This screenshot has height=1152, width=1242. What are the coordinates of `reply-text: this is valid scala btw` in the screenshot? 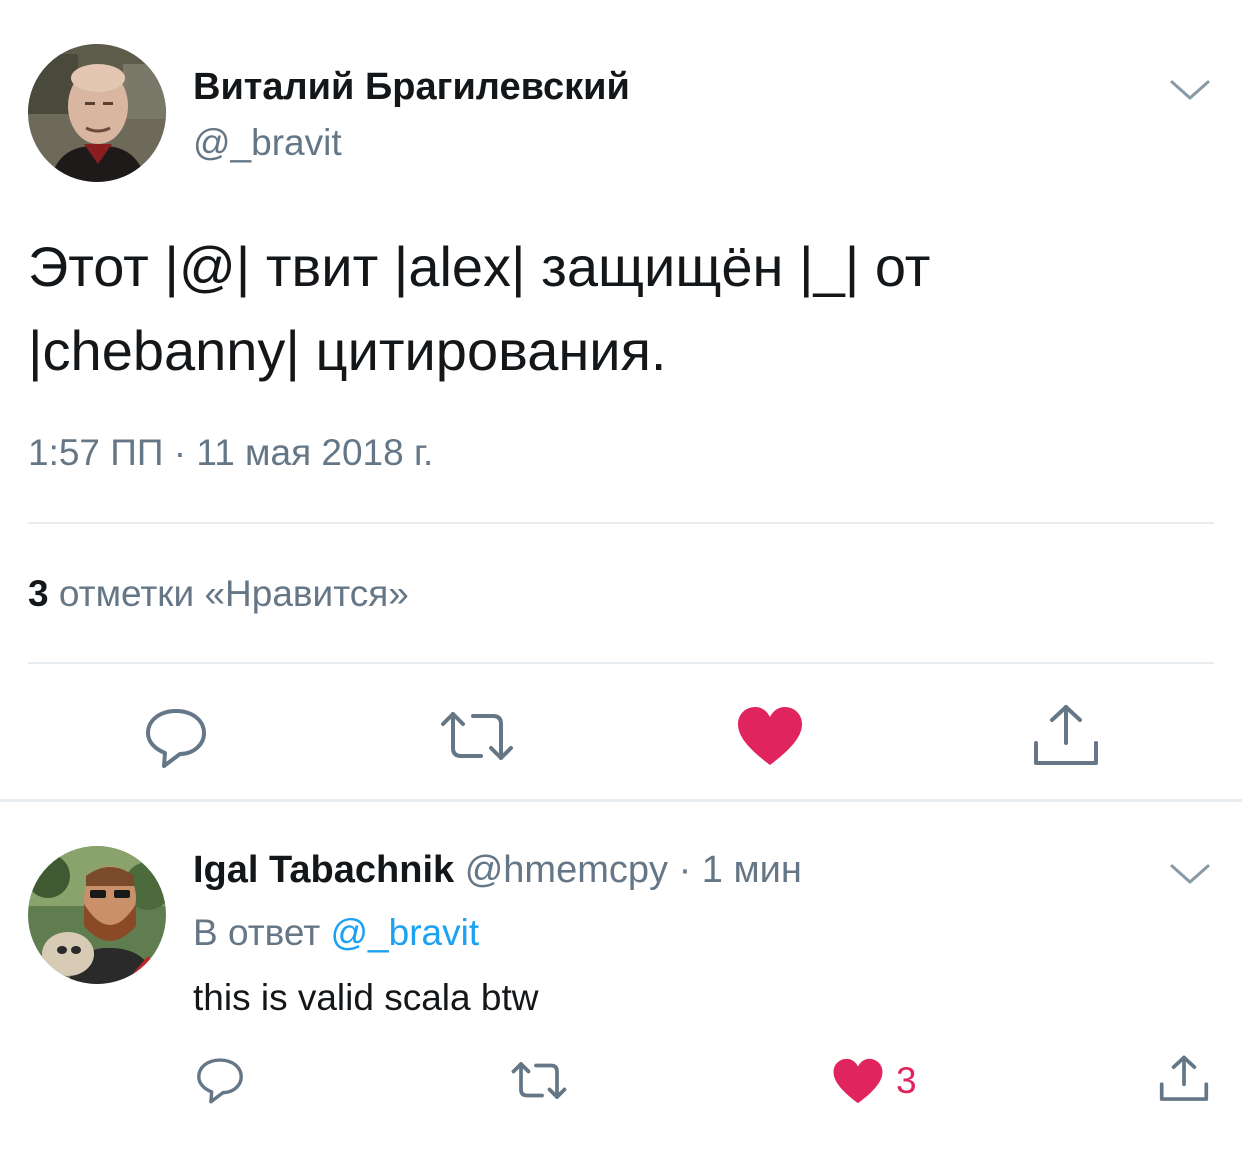 It's located at (366, 997).